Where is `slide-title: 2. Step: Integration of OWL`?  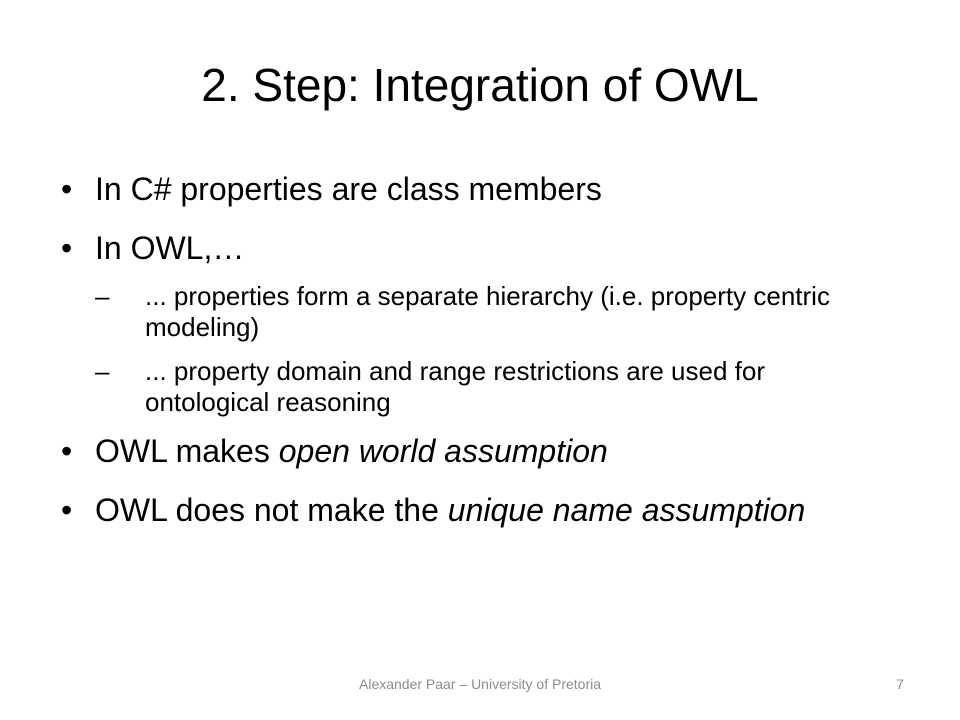 slide-title: 2. Step: Integration of OWL is located at coordinates (480, 85).